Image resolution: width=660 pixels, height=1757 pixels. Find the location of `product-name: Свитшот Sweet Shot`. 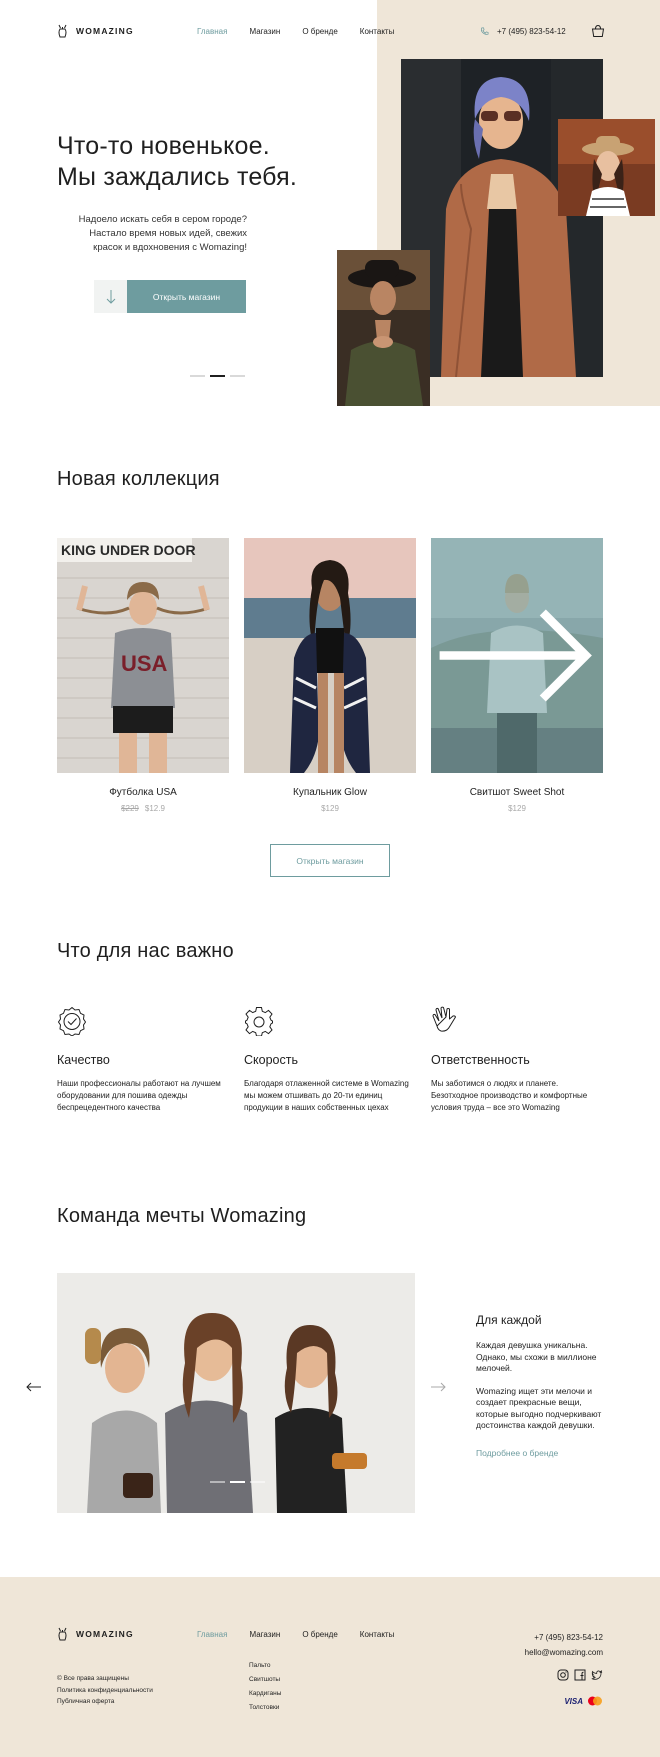

product-name: Свитшот Sweet Shot is located at coordinates (517, 792).